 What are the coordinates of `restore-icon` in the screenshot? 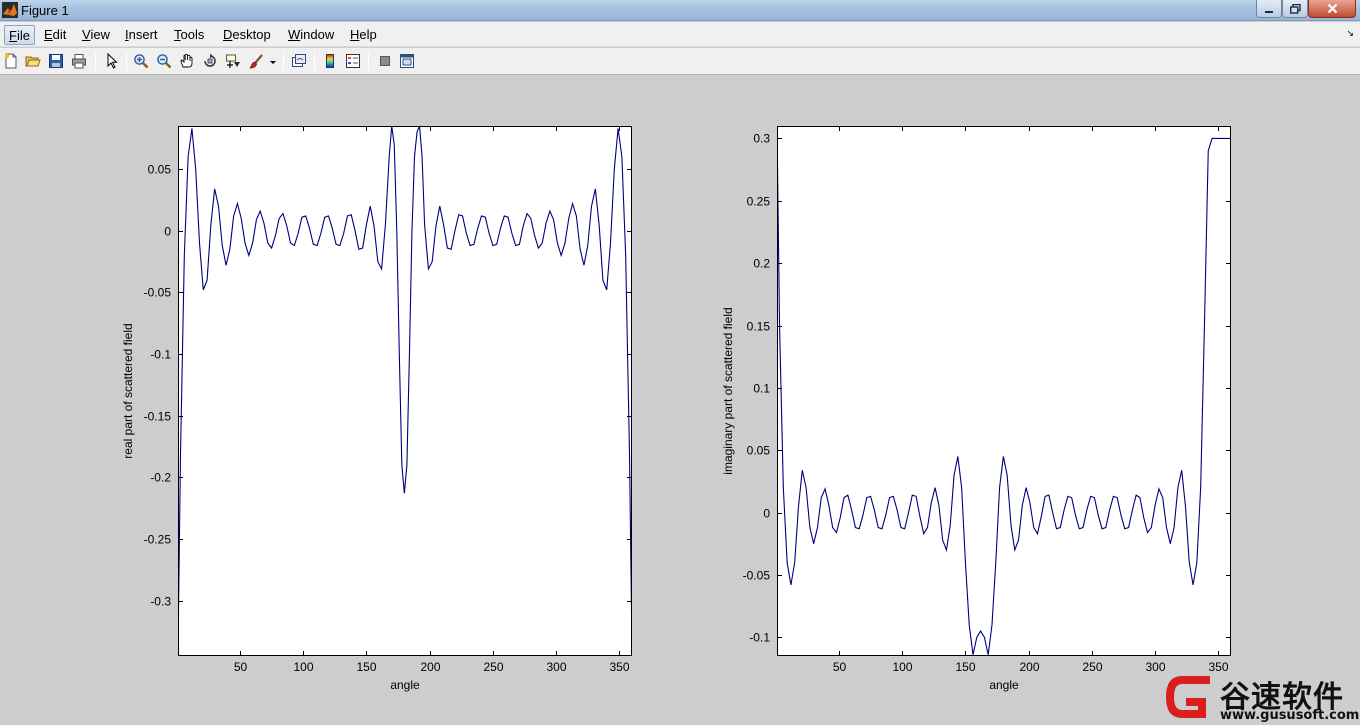 It's located at (1295, 8).